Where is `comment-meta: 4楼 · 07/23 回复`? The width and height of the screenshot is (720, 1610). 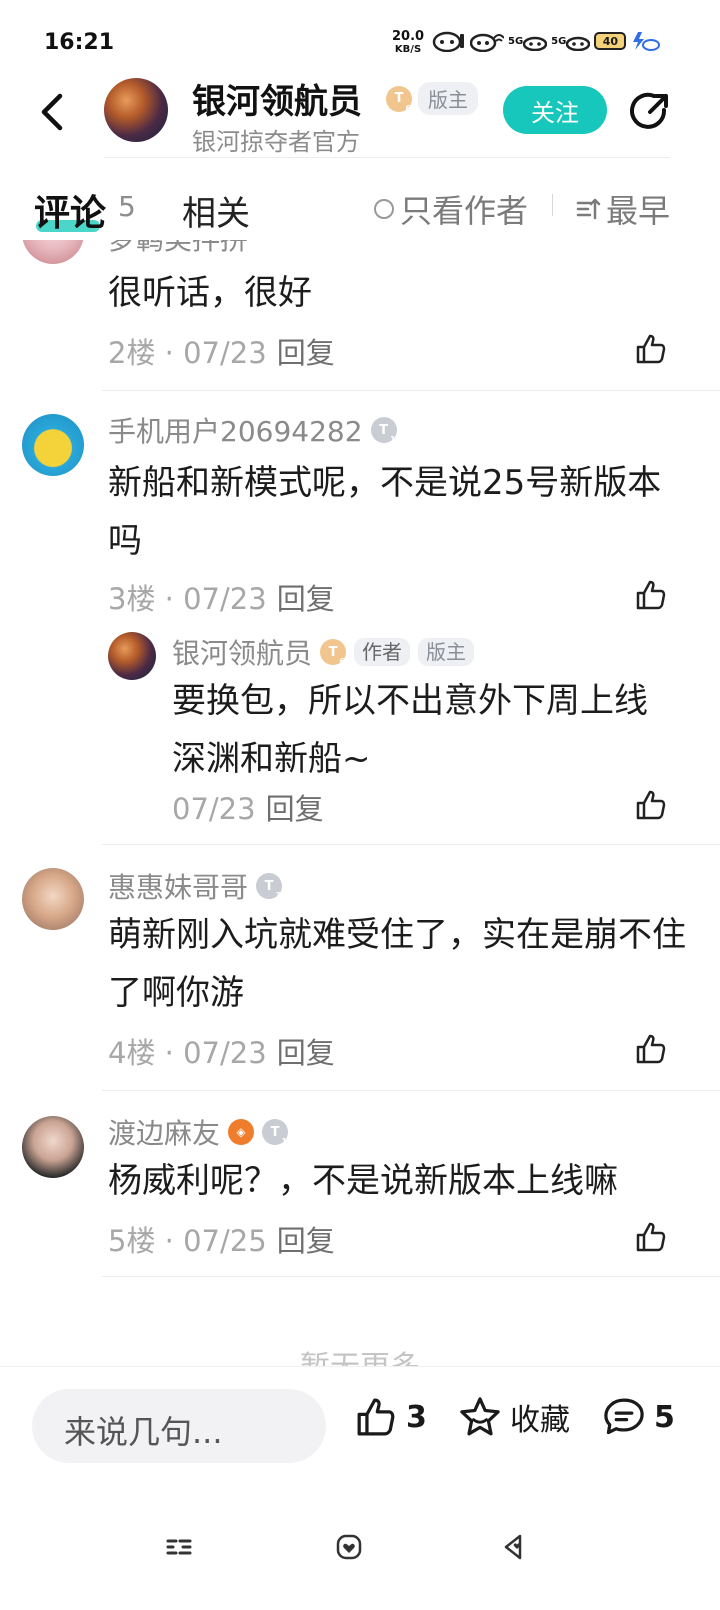
comment-meta: 4楼 · 07/23 回复 is located at coordinates (221, 1053).